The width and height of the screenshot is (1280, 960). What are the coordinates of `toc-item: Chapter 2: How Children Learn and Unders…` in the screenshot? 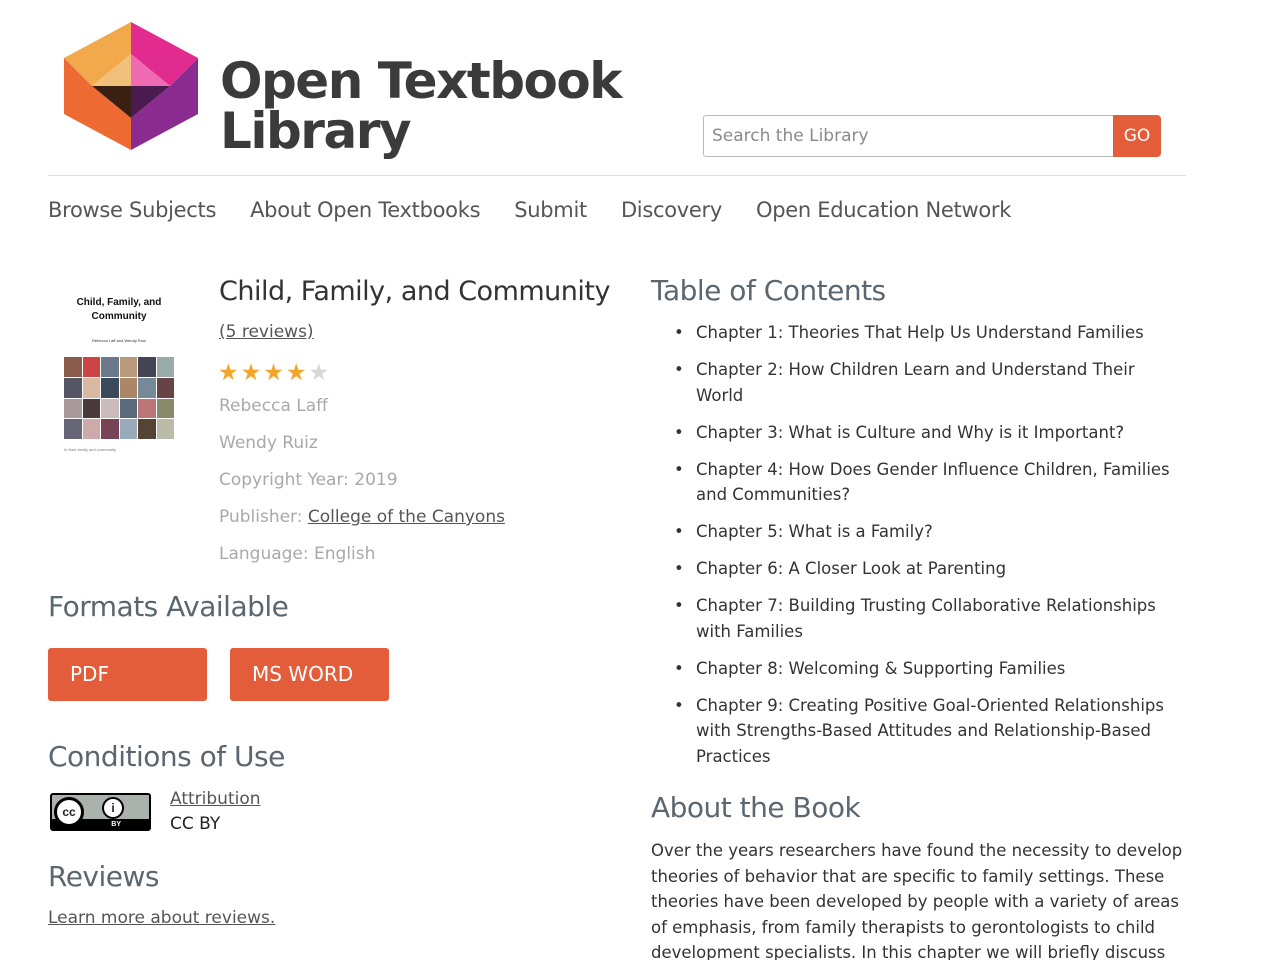 It's located at (927, 382).